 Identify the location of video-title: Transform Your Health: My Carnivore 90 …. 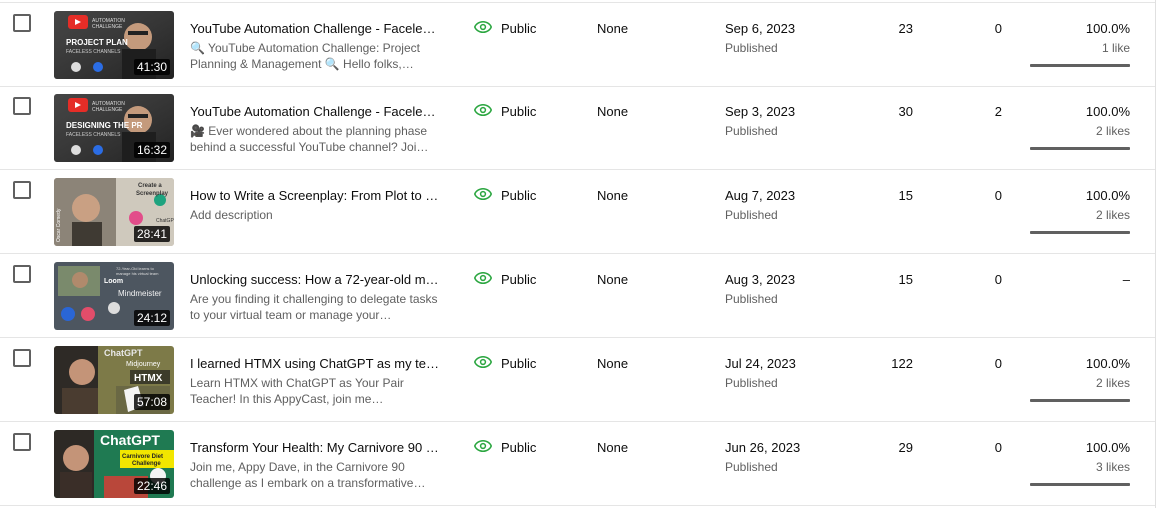
(315, 448).